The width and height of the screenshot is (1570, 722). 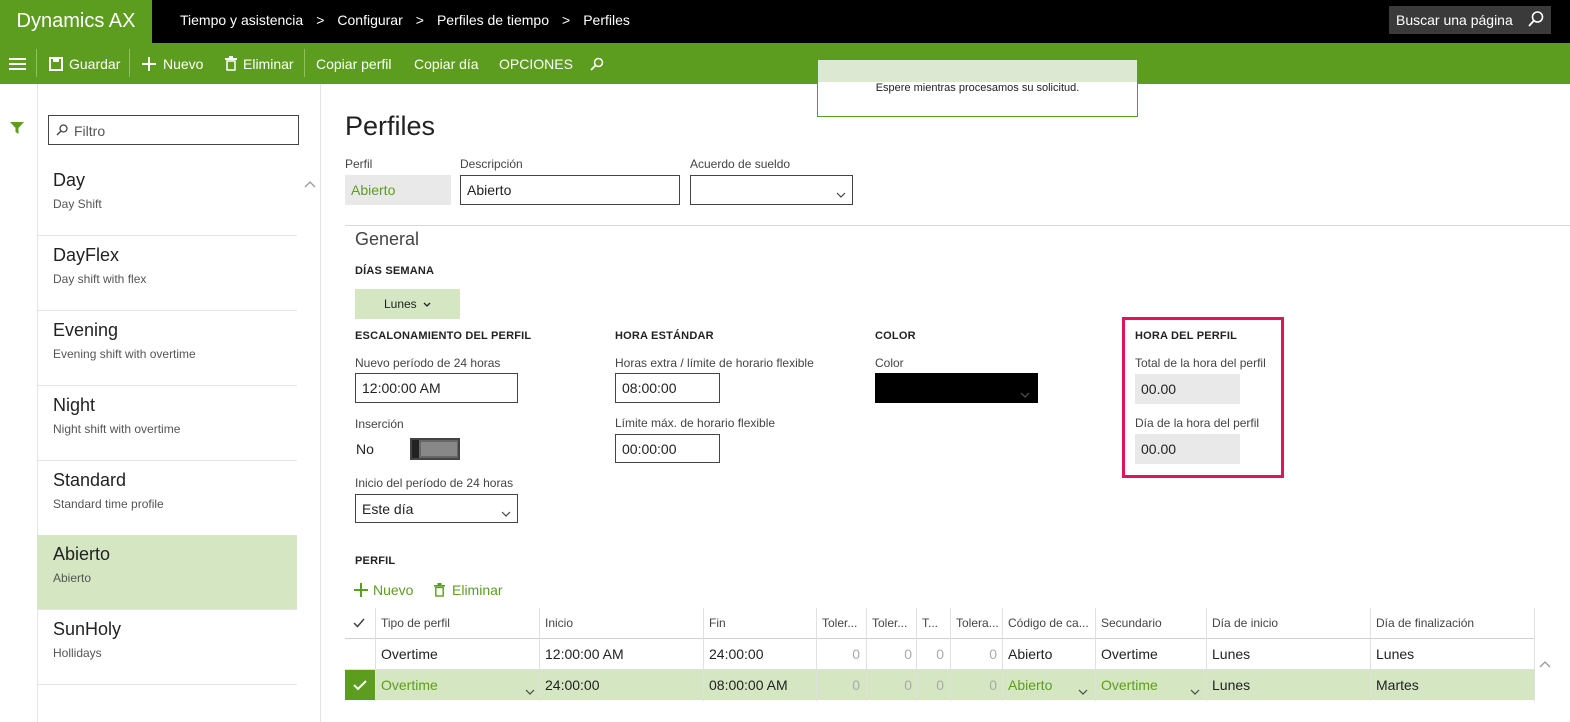 I want to click on toggle-track, so click(x=439, y=449).